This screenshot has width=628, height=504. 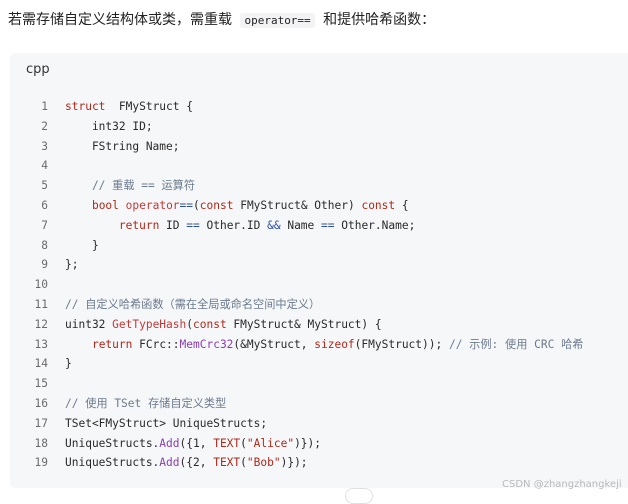 I want to click on code-token: };, so click(x=72, y=265).